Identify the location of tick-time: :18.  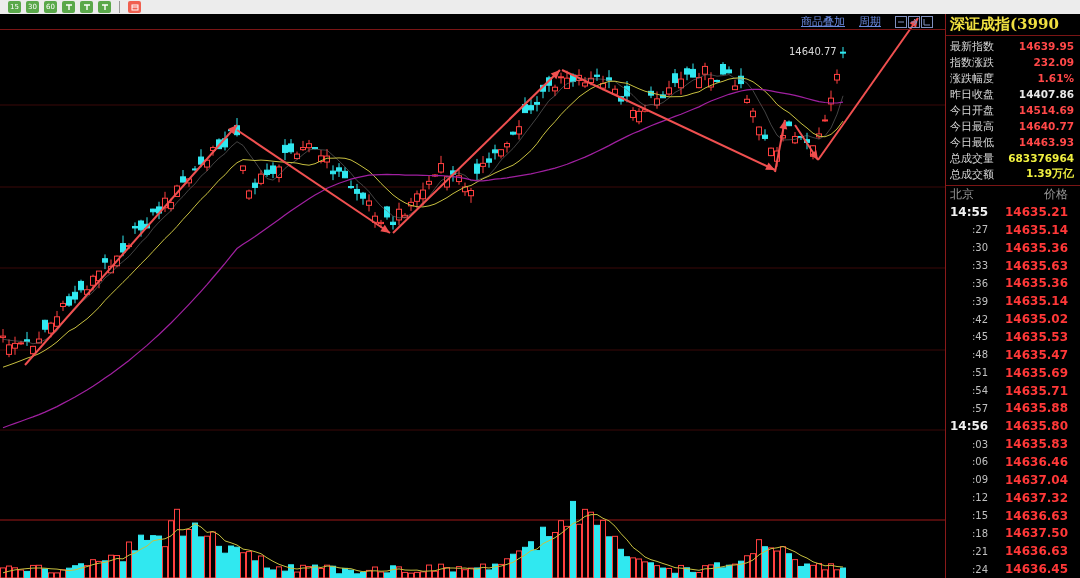
(980, 533).